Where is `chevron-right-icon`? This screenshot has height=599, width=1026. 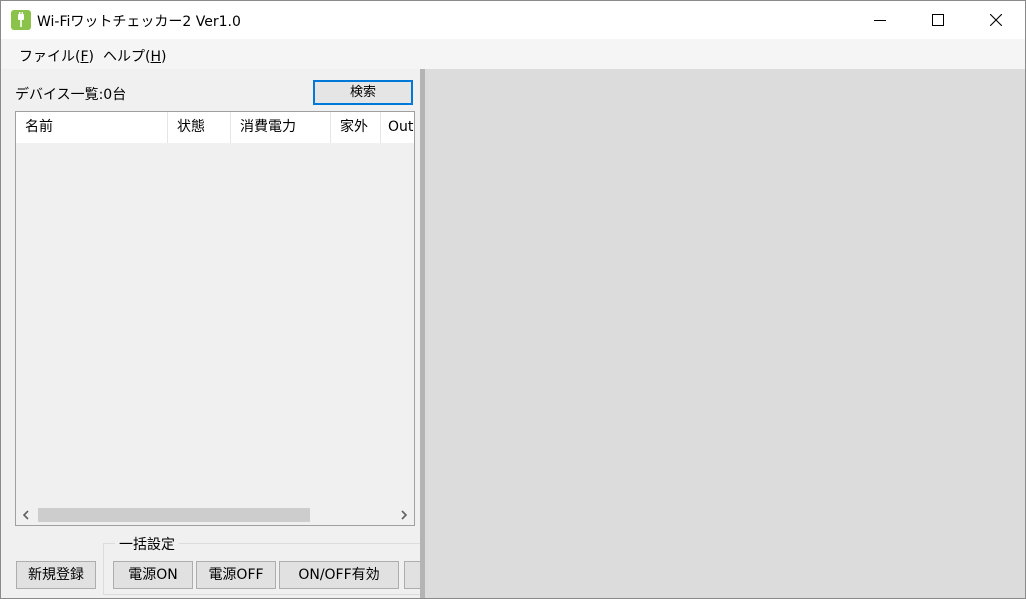 chevron-right-icon is located at coordinates (404, 515).